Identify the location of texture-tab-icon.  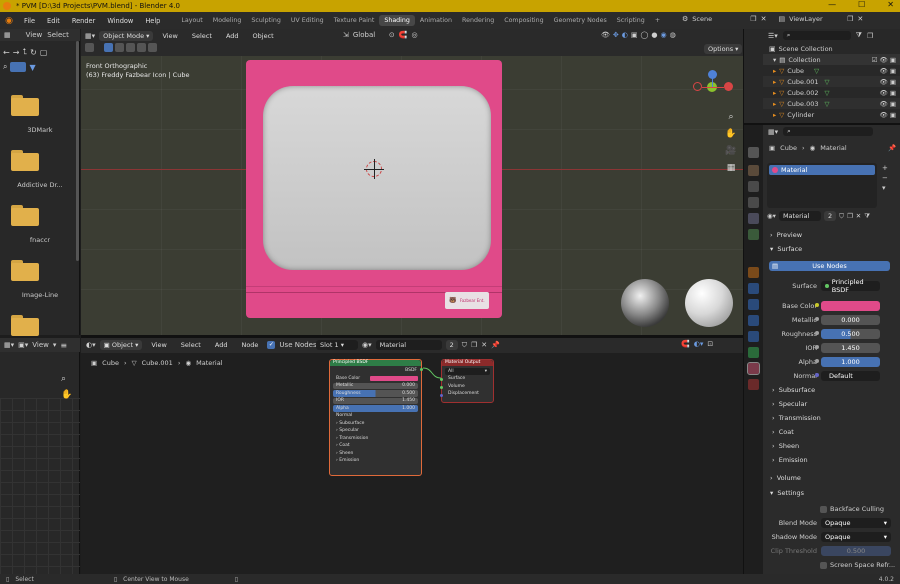
(753, 384).